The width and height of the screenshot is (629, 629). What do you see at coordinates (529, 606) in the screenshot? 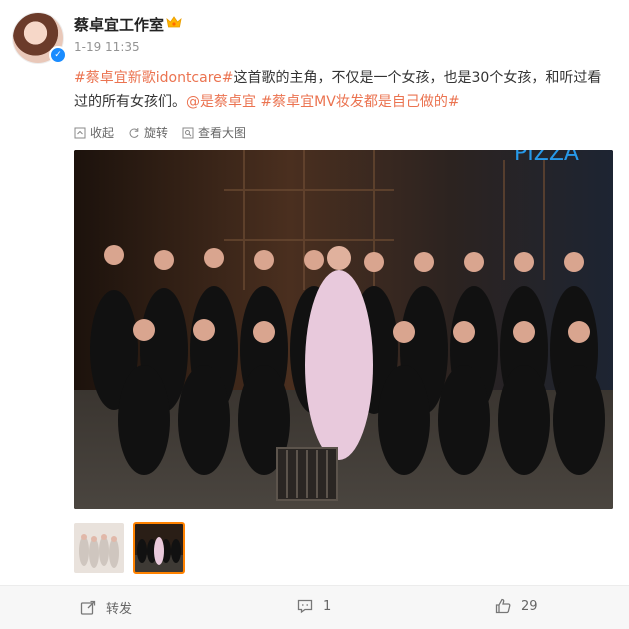
I see `like-count: 29` at bounding box center [529, 606].